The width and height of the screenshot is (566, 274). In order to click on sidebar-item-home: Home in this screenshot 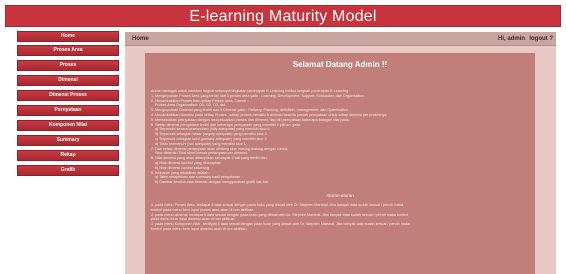, I will do `click(68, 36)`.